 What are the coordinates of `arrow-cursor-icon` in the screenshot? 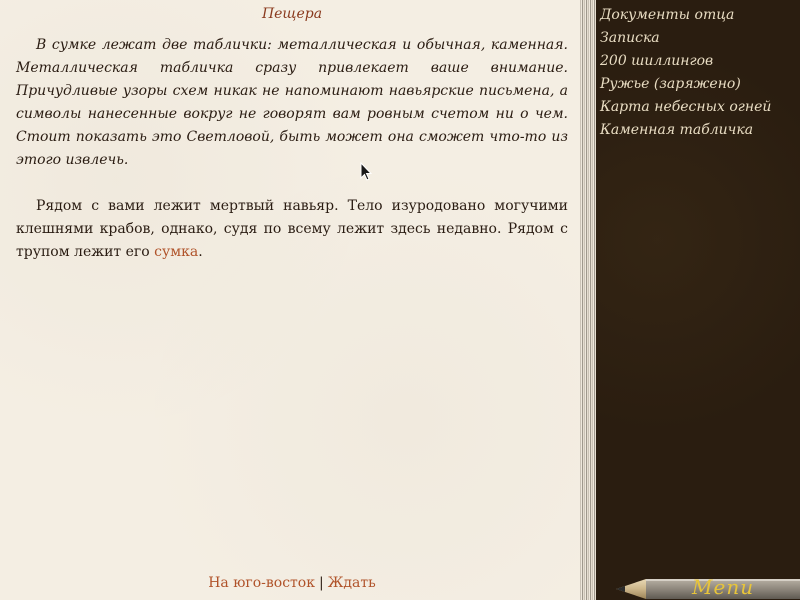 It's located at (366, 173).